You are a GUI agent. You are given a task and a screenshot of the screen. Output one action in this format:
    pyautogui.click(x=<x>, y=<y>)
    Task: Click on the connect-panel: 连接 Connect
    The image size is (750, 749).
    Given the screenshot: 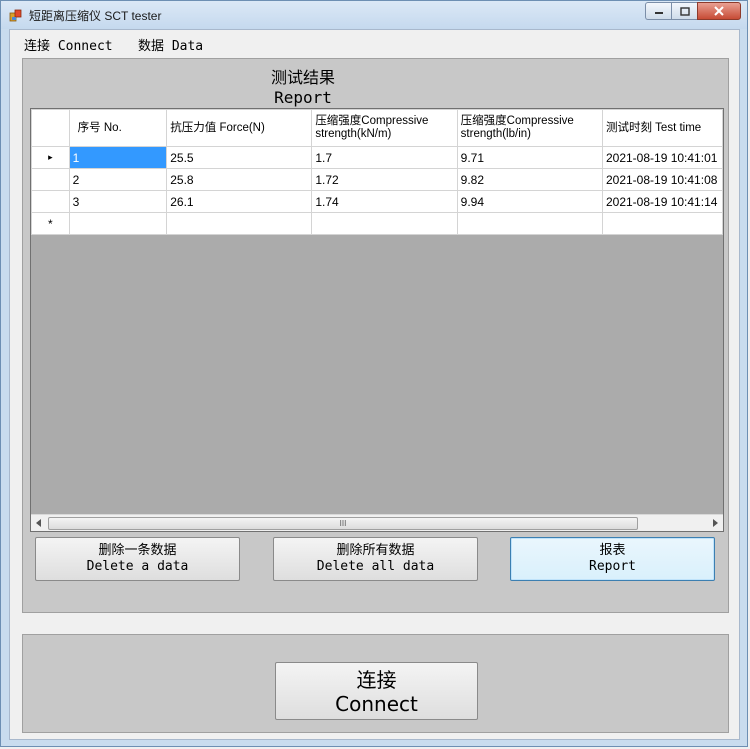 What is the action you would take?
    pyautogui.click(x=375, y=683)
    